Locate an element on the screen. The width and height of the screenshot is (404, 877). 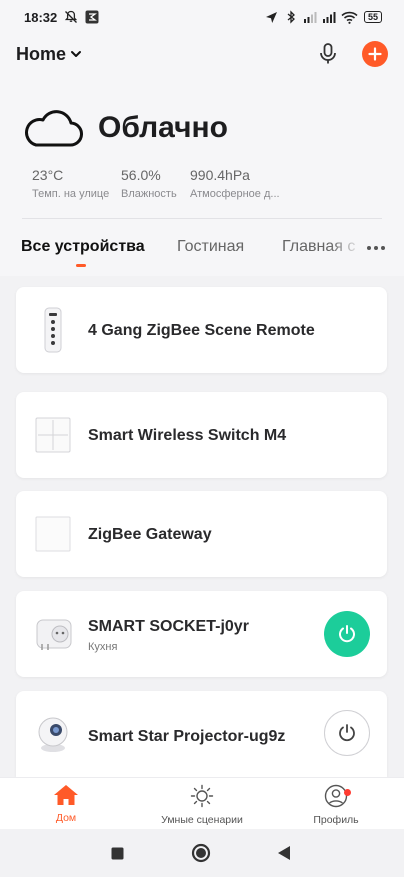
back-button is located at coordinates (284, 853).